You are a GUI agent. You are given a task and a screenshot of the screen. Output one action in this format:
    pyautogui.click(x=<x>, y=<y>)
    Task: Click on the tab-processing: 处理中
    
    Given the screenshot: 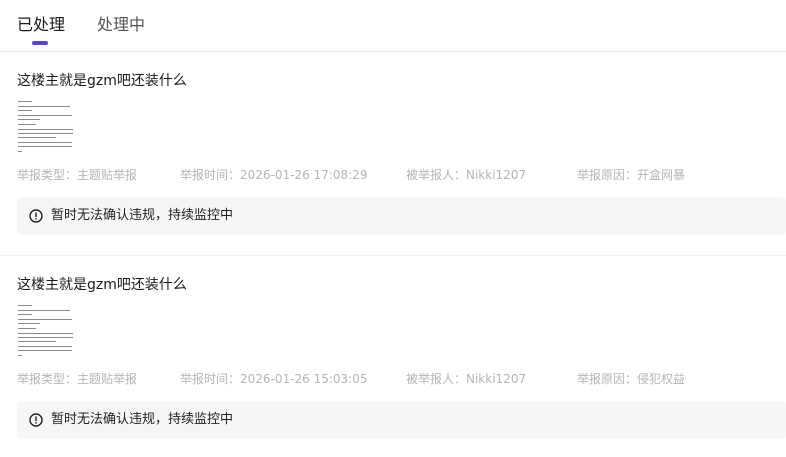 What is the action you would take?
    pyautogui.click(x=121, y=25)
    